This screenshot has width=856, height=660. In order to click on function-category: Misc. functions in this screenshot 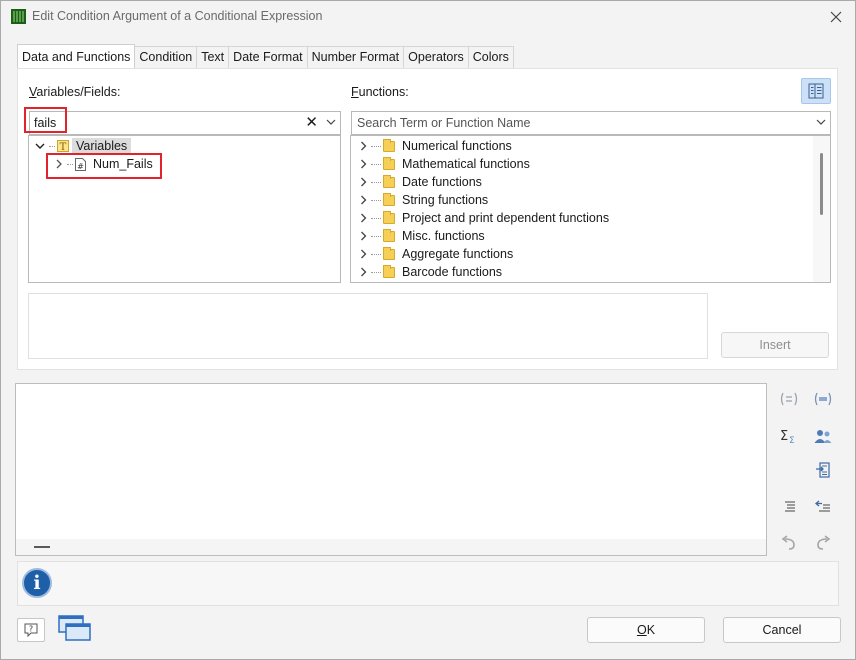, I will do `click(421, 236)`.